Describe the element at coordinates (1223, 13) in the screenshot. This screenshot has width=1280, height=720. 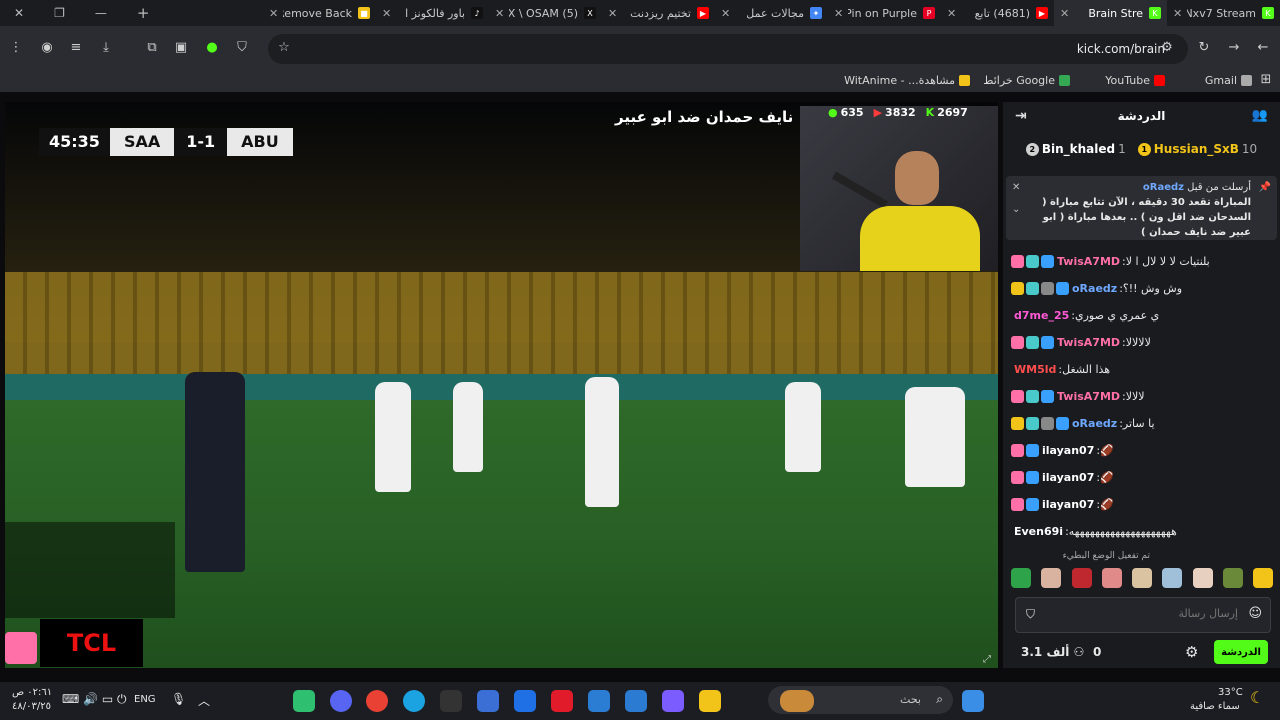
I see `tab: K Nxv7 Stream ✕` at that location.